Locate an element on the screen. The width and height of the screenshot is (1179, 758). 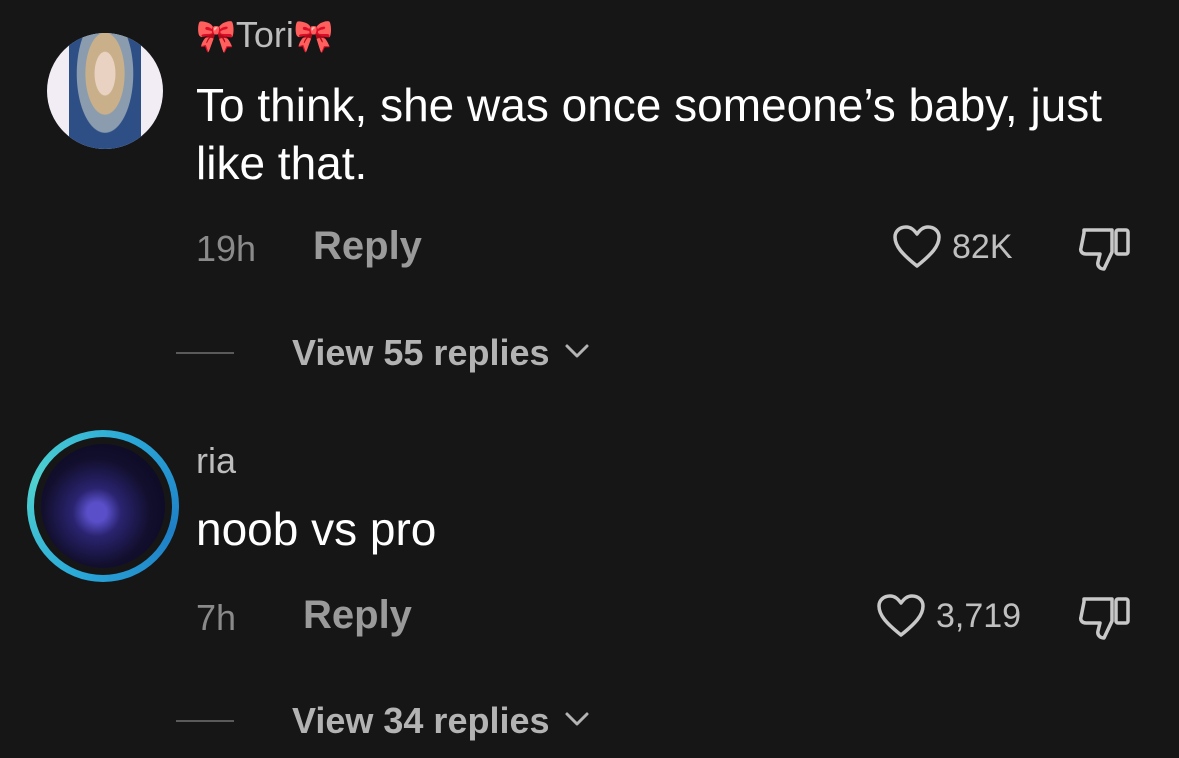
comment-username: 🎀Tori🎀 is located at coordinates (265, 35).